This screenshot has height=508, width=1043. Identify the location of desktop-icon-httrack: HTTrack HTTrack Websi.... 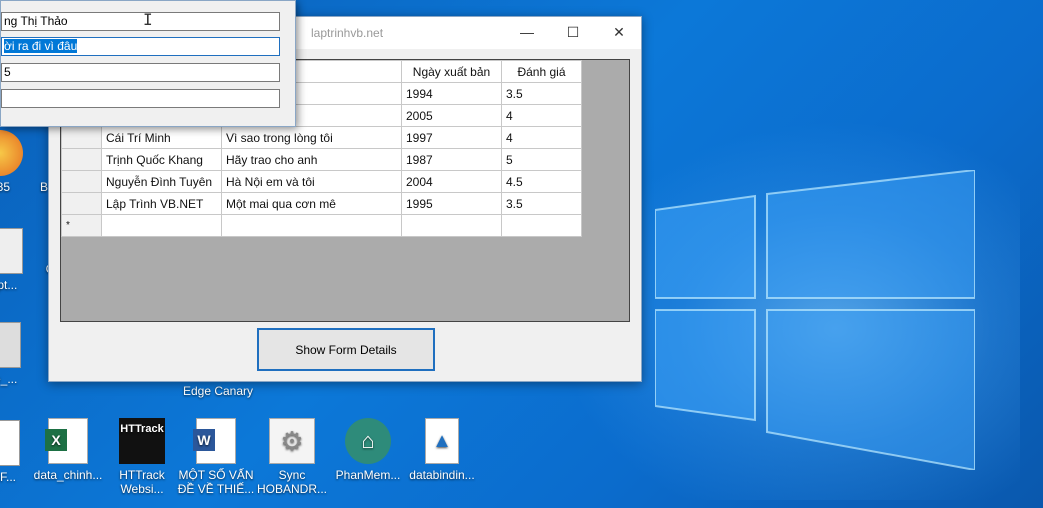
(142, 457).